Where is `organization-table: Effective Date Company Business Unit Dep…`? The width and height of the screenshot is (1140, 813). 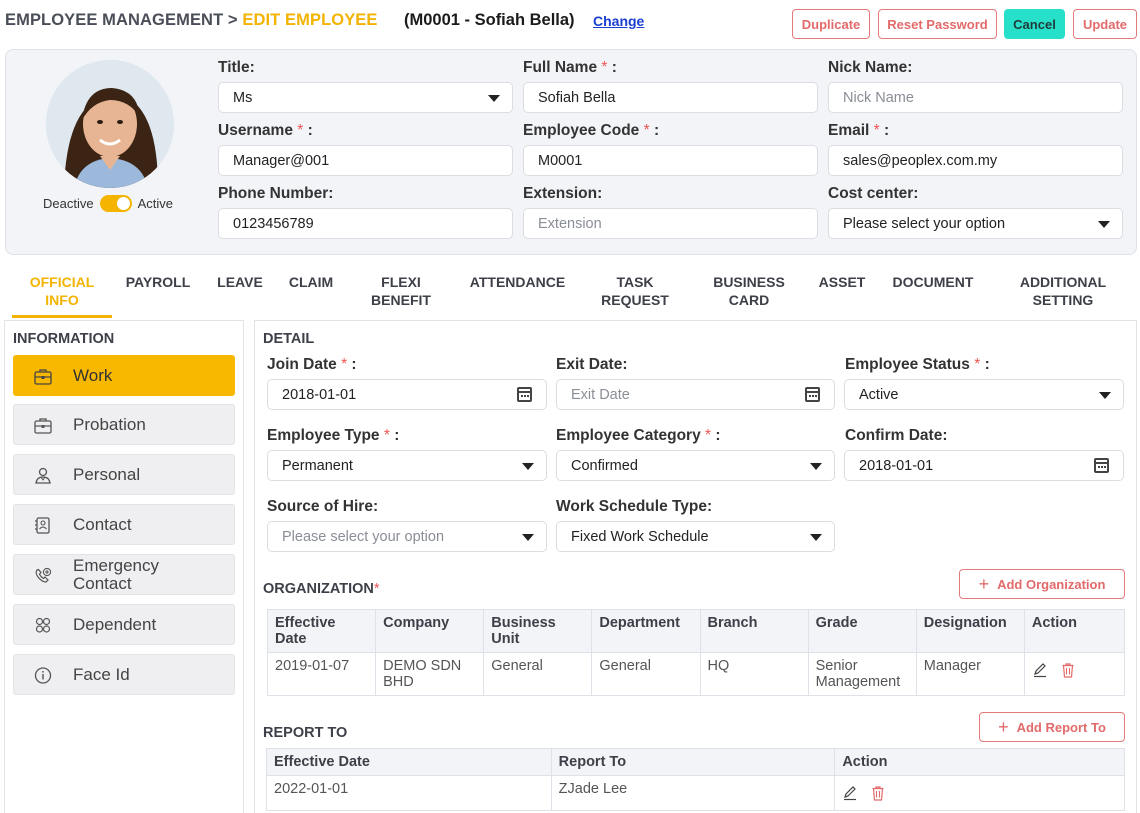 organization-table: Effective Date Company Business Unit Dep… is located at coordinates (696, 652).